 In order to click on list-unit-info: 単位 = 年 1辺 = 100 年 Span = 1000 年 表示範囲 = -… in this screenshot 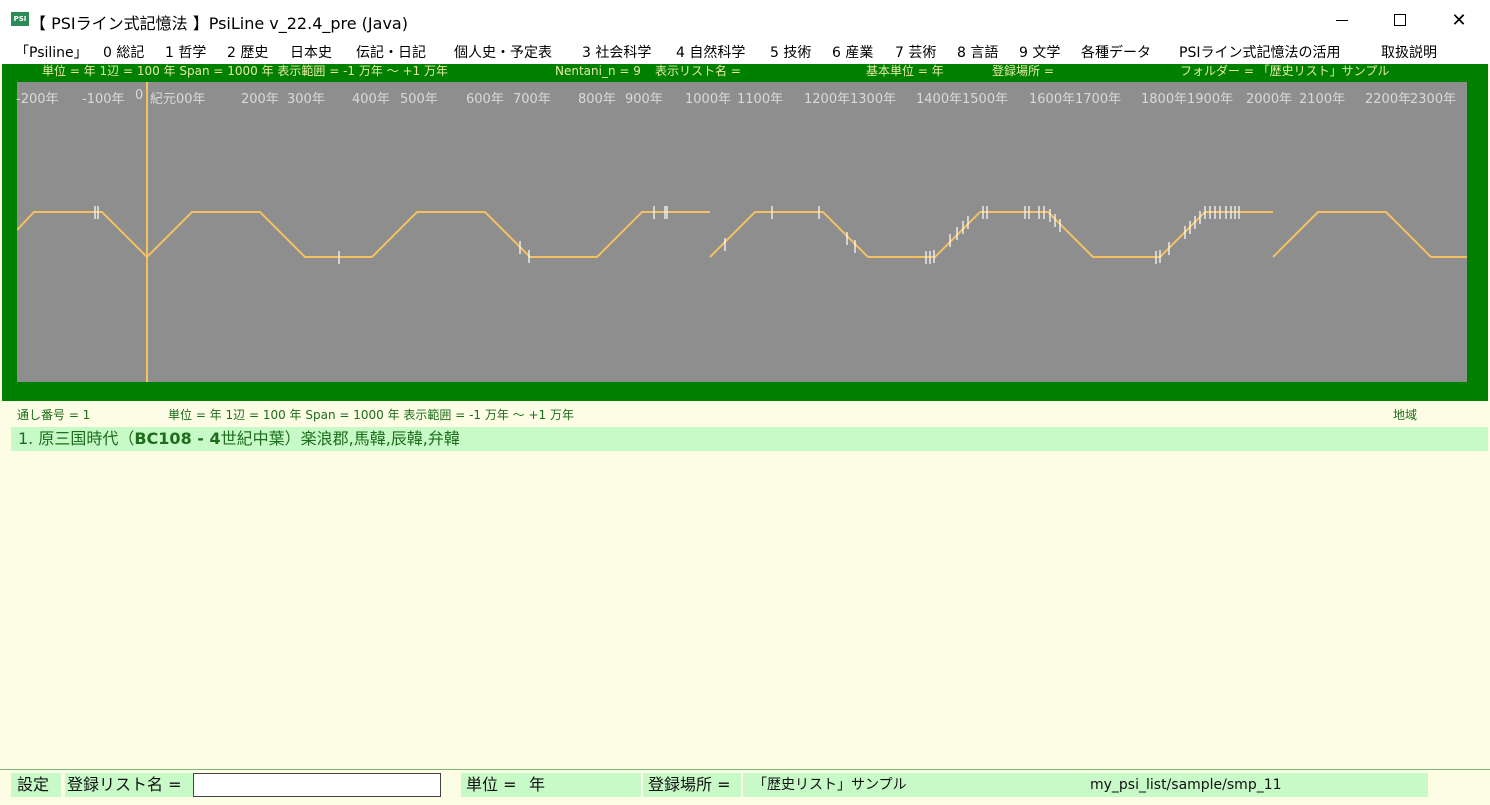, I will do `click(371, 415)`.